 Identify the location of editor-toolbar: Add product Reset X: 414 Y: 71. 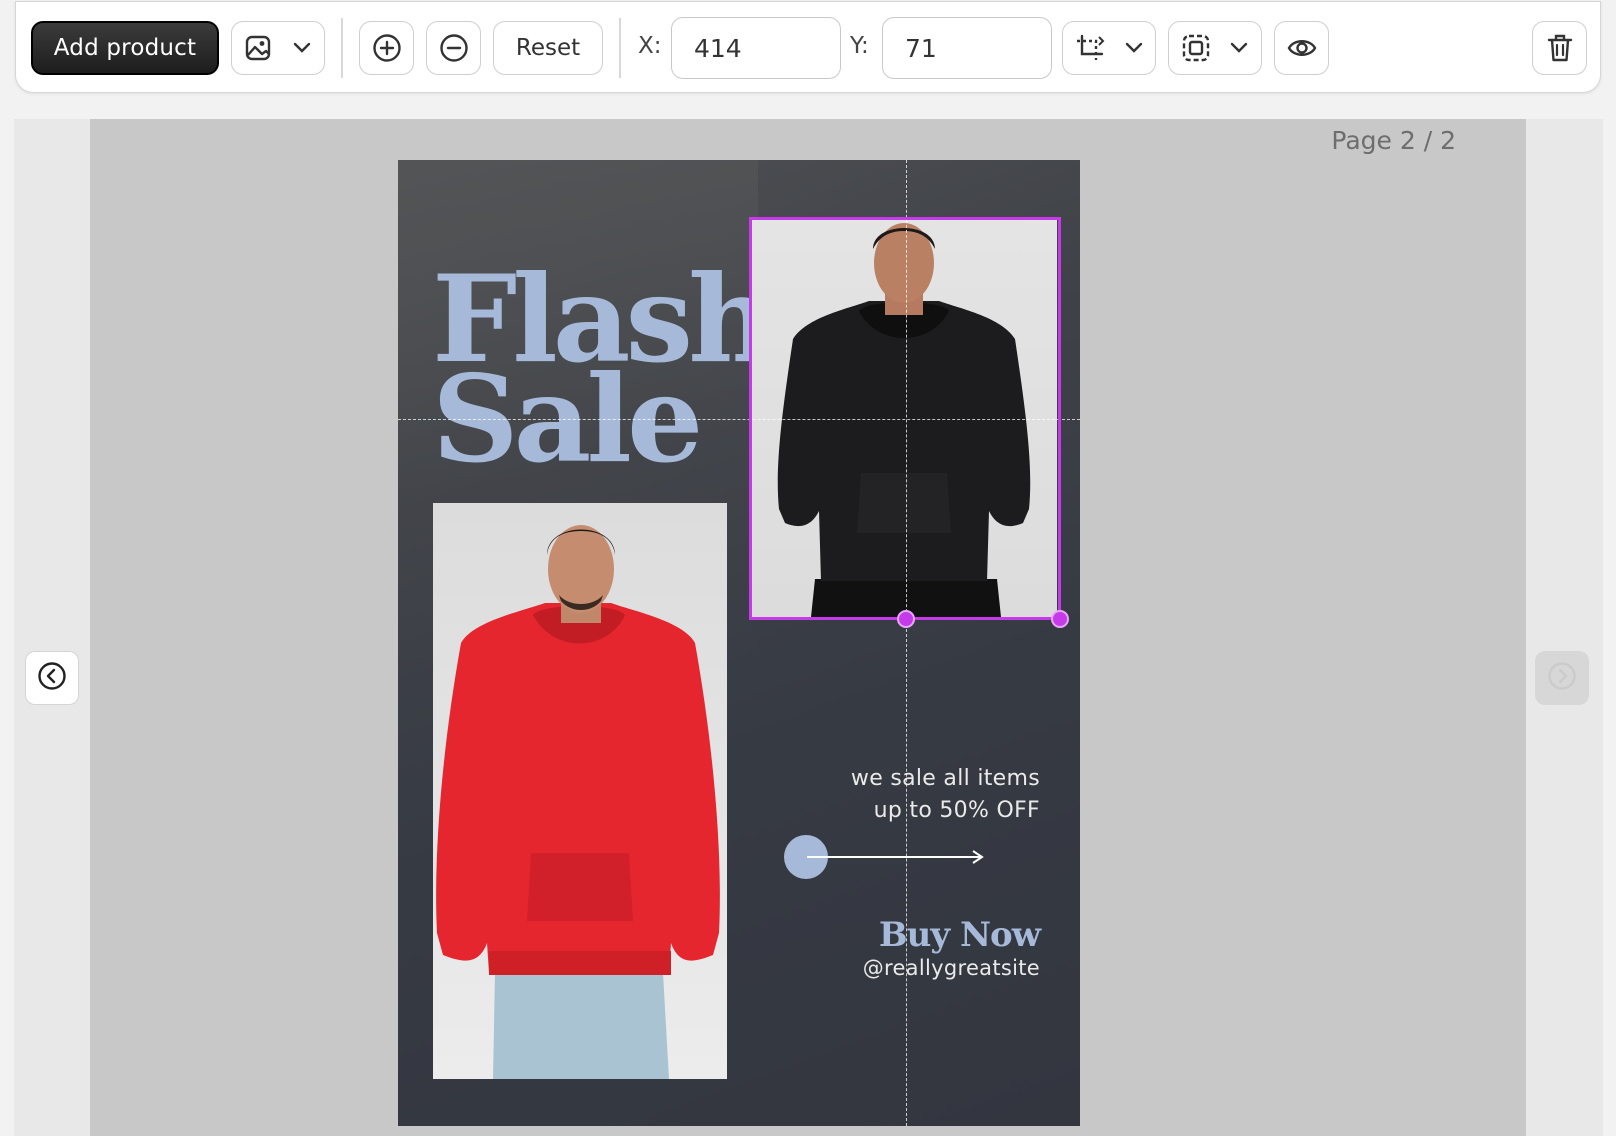
(808, 47).